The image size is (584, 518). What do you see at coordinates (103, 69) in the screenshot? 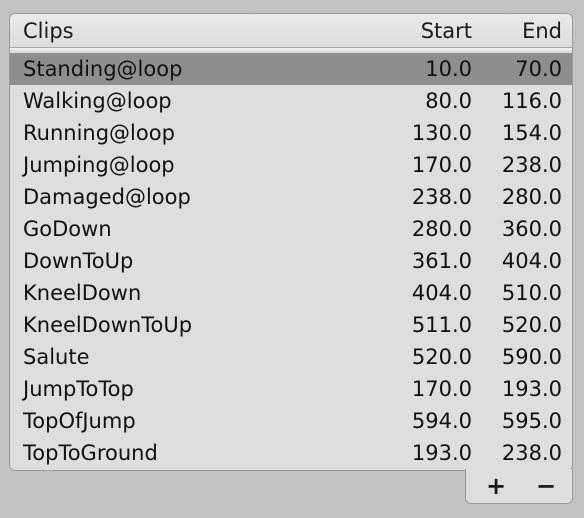
I see `clip-name: Standing@loop` at bounding box center [103, 69].